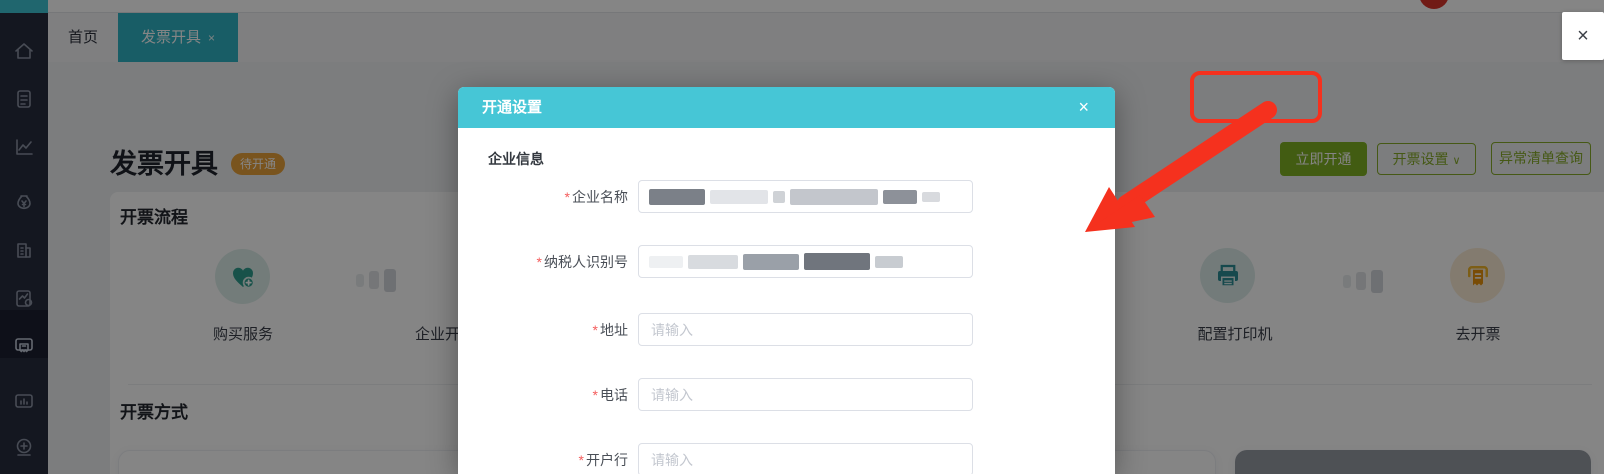 Image resolution: width=1604 pixels, height=474 pixels. Describe the element at coordinates (1181, 166) in the screenshot. I see `annotation-arrow-icon` at that location.